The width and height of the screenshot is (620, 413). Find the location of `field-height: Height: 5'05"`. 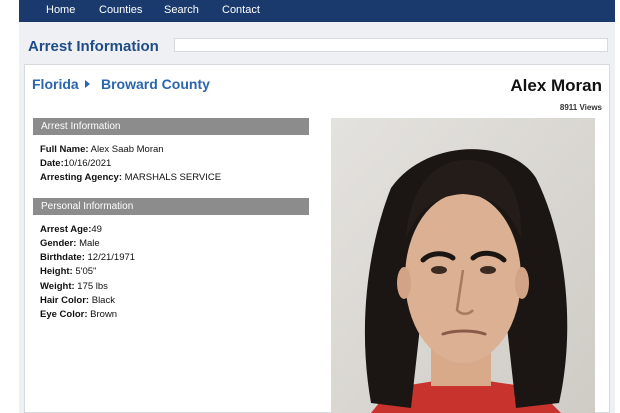

field-height: Height: 5'05" is located at coordinates (68, 271).